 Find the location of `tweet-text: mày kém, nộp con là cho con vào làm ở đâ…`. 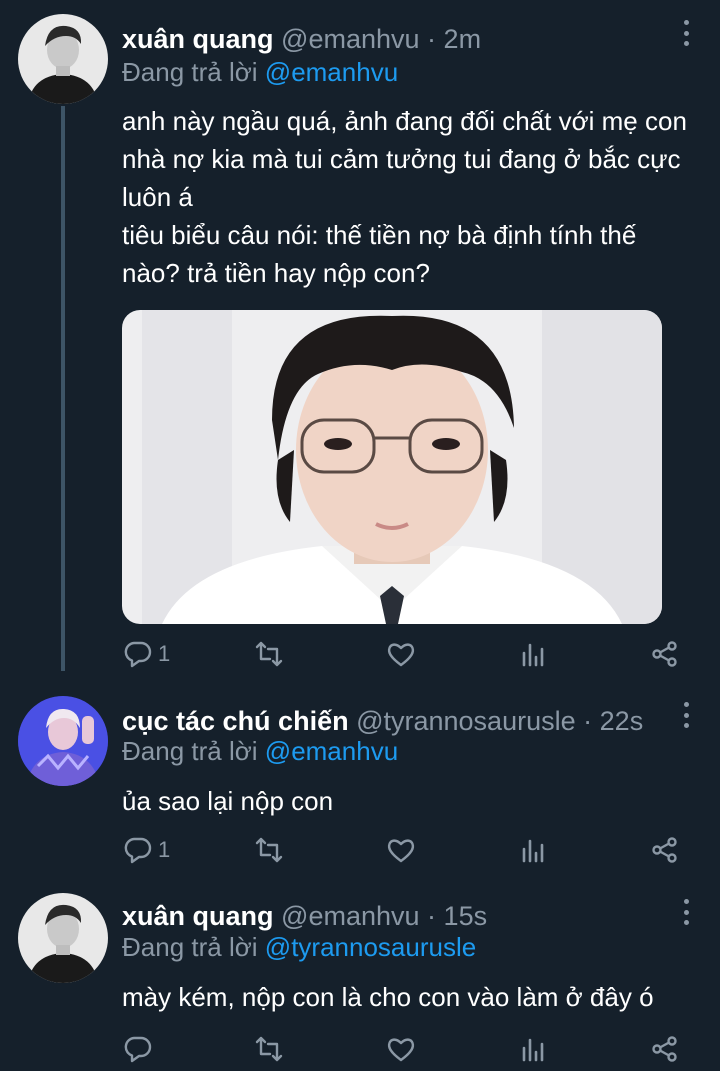

tweet-text: mày kém, nộp con là cho con vào làm ở đâ… is located at coordinates (407, 997).